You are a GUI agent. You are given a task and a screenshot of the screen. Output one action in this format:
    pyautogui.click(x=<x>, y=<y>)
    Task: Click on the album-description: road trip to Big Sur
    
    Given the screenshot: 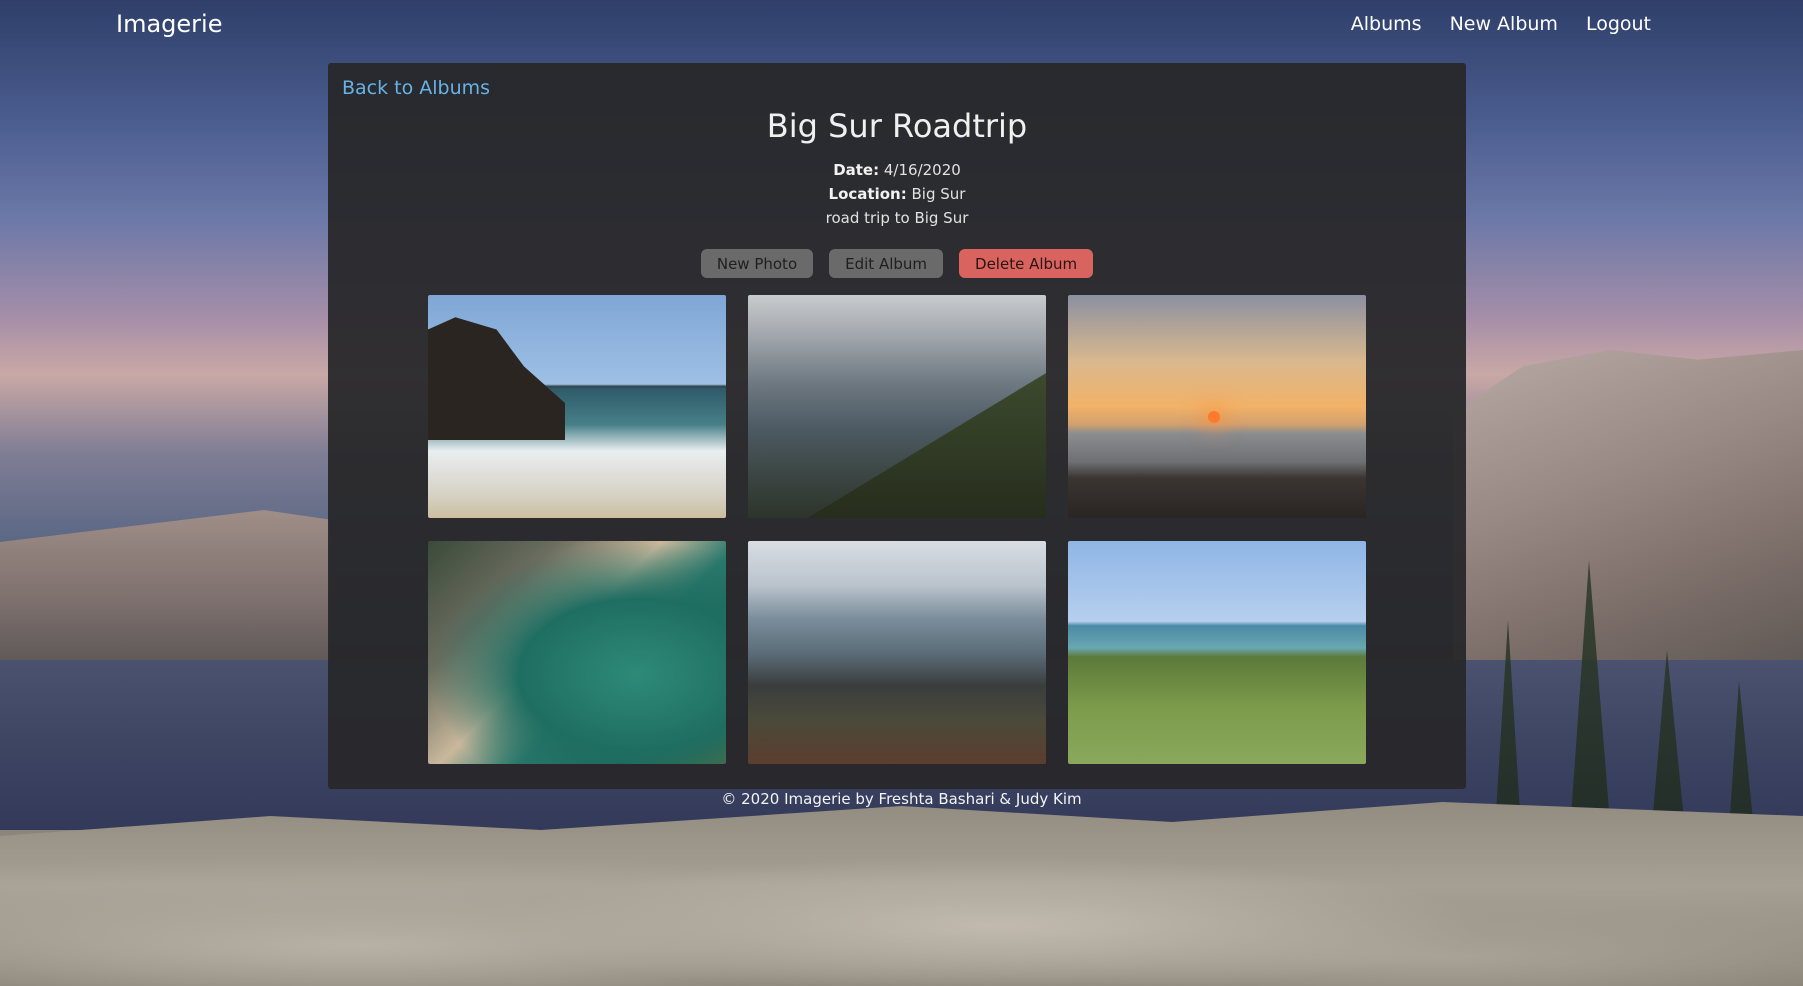 What is the action you would take?
    pyautogui.click(x=897, y=218)
    